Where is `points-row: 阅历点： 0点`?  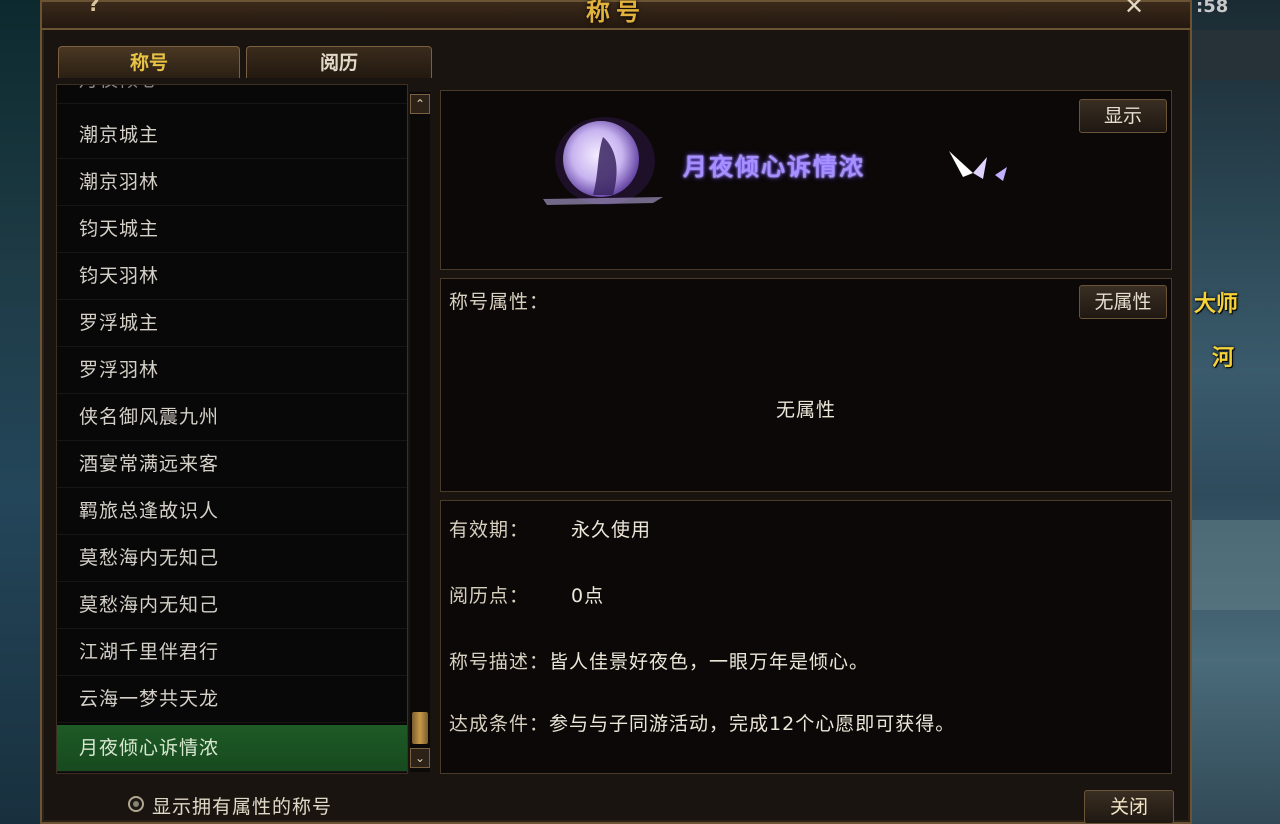
points-row: 阅历点： 0点 is located at coordinates (526, 594).